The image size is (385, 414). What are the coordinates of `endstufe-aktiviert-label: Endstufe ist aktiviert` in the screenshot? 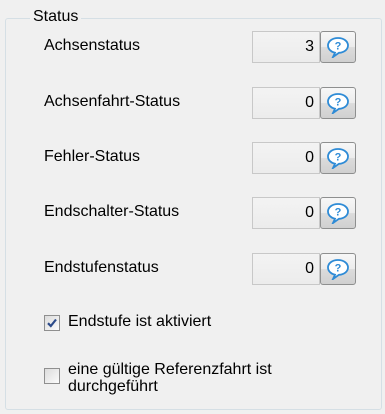 It's located at (140, 321).